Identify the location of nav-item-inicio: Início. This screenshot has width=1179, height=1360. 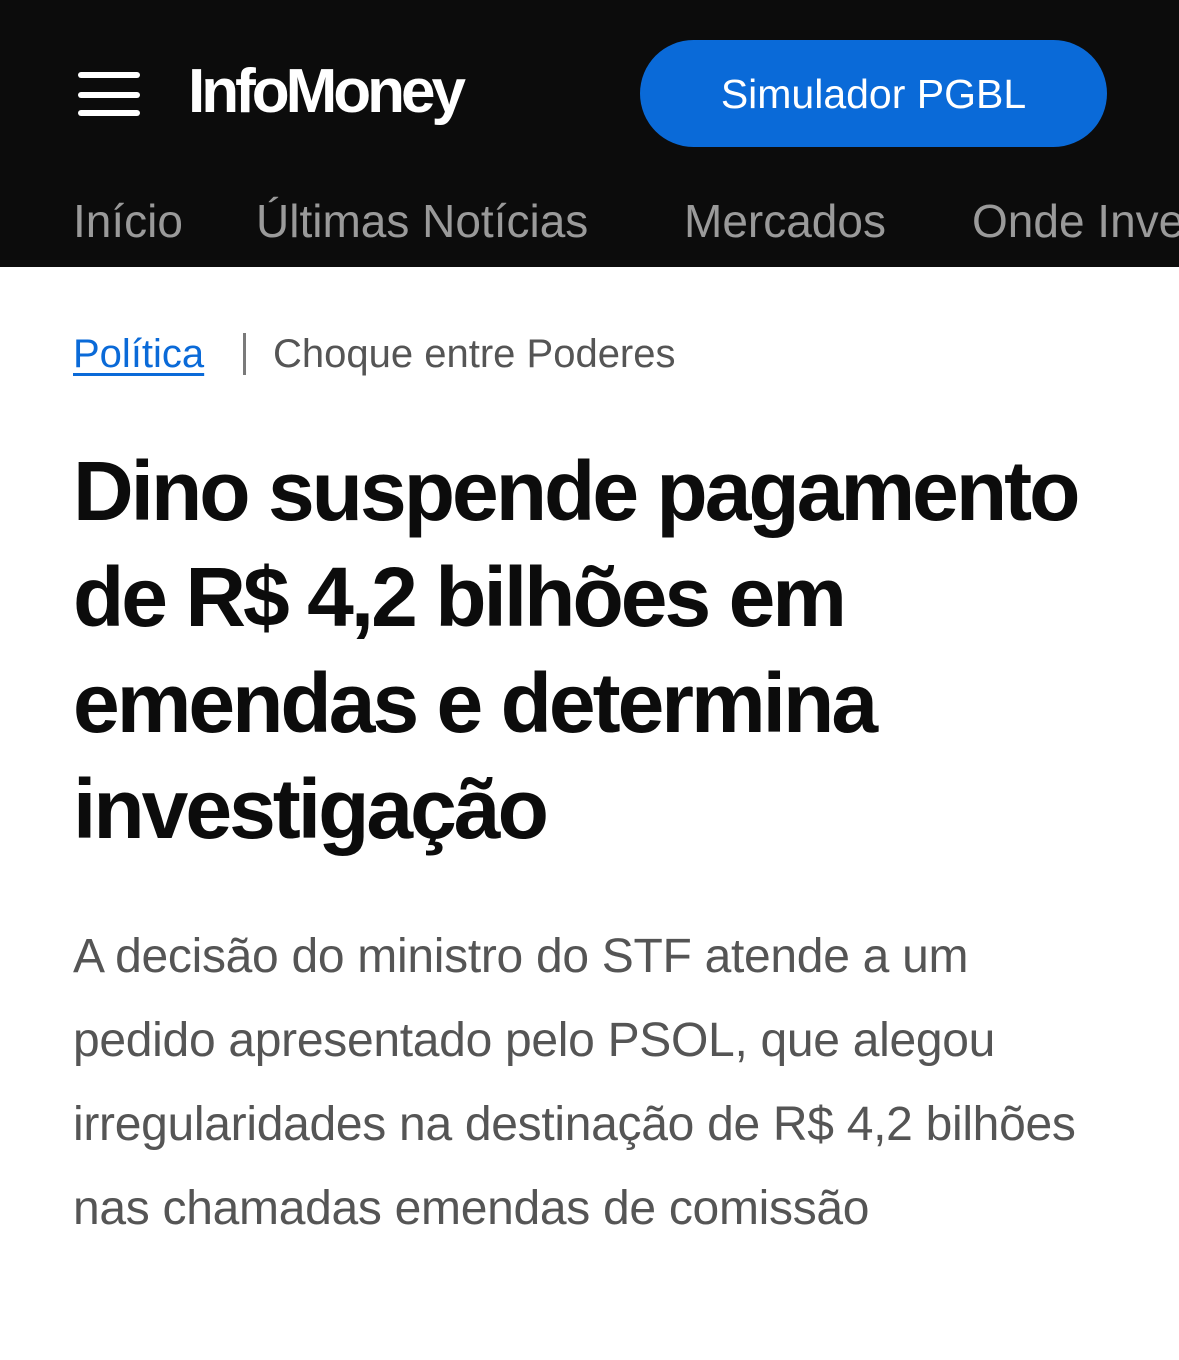
(128, 221).